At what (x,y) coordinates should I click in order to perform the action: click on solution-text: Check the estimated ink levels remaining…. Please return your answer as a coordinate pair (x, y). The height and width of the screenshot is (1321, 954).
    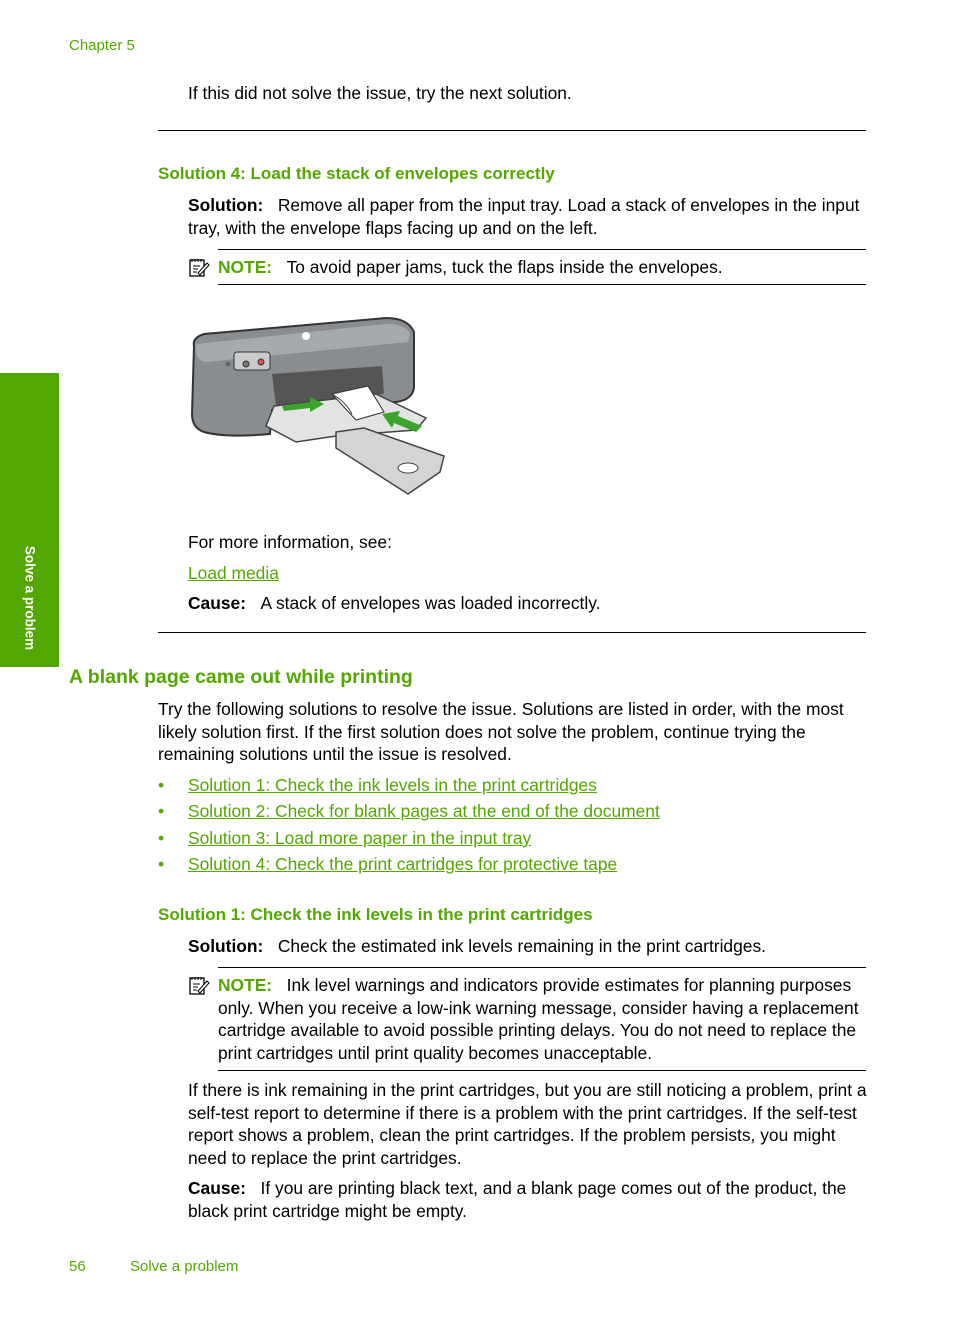
    Looking at the image, I should click on (521, 946).